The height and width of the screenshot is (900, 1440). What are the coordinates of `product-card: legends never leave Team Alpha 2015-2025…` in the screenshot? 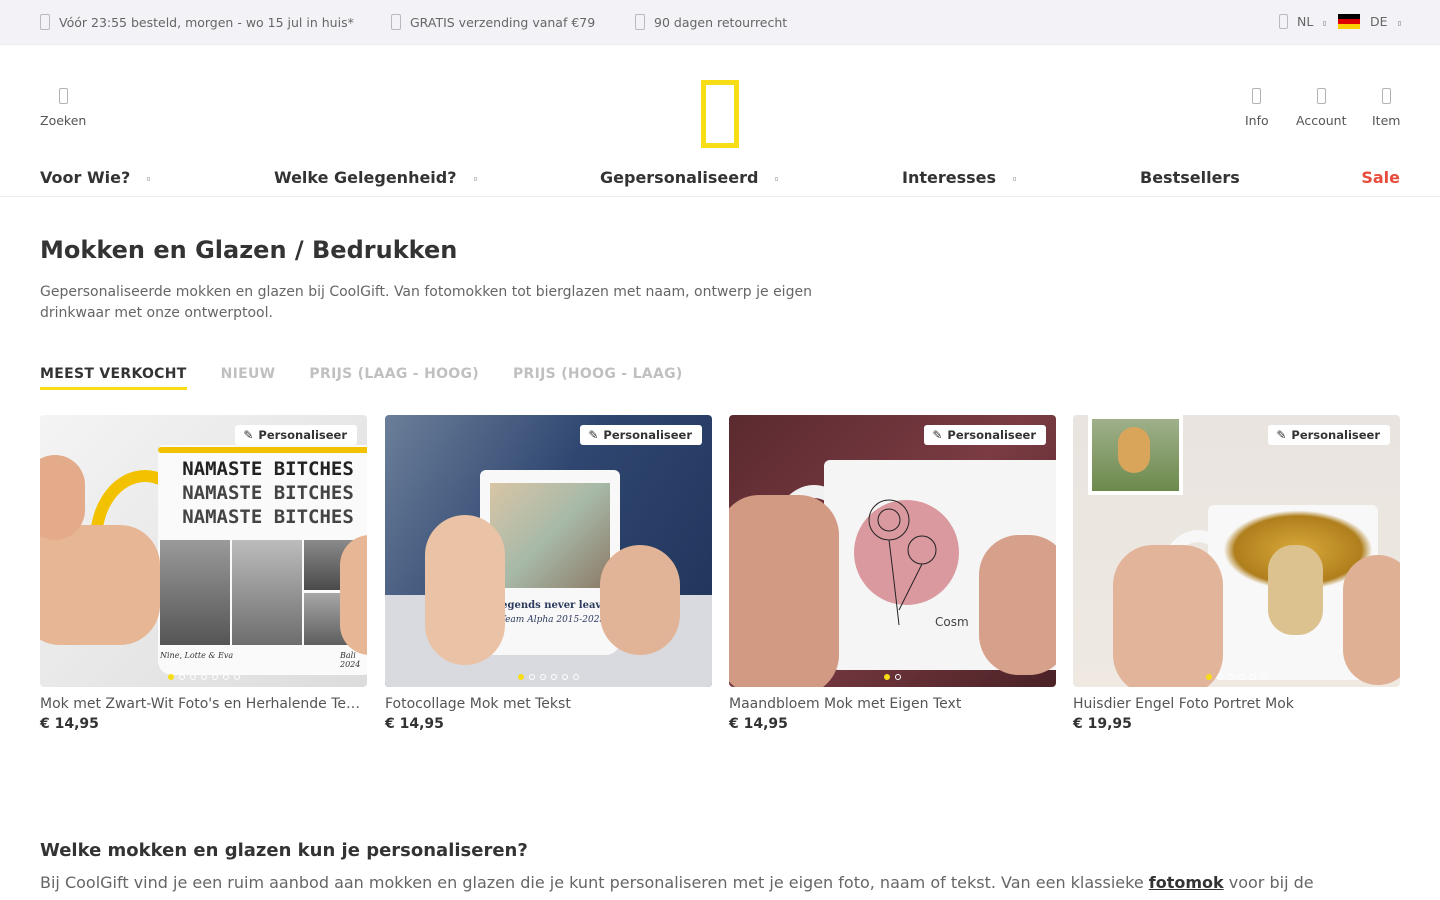 It's located at (548, 573).